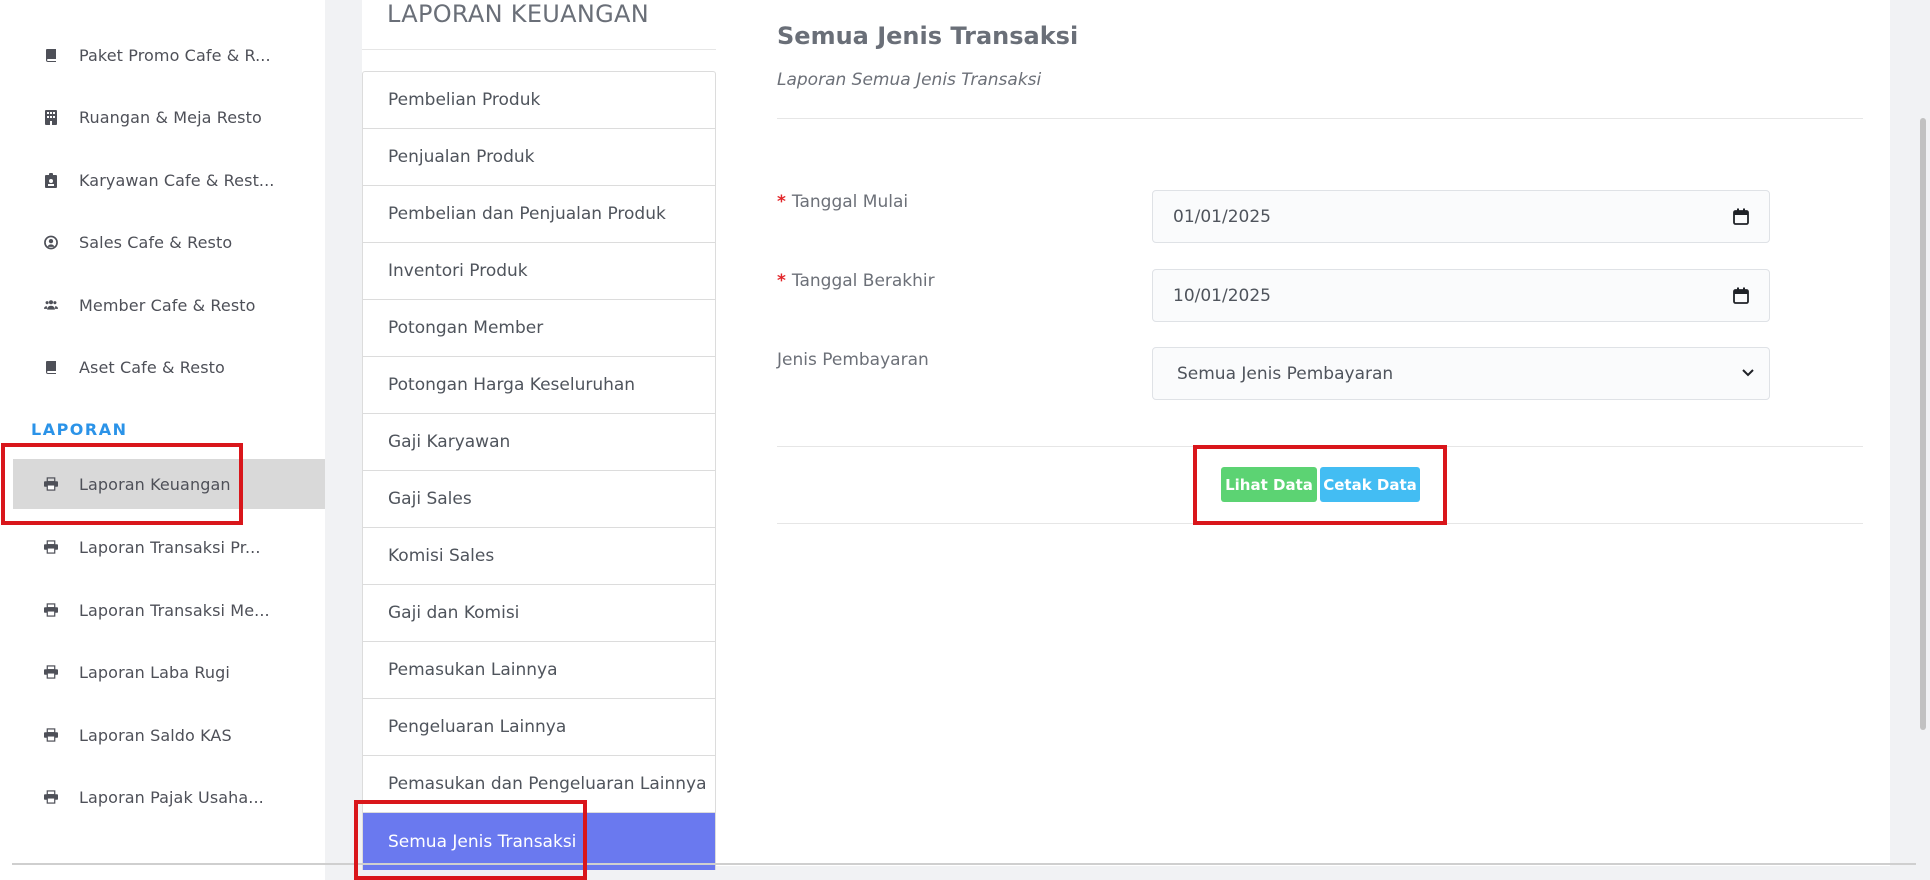  I want to click on menu-item-gaji-sales: Gaji Sales, so click(539, 499).